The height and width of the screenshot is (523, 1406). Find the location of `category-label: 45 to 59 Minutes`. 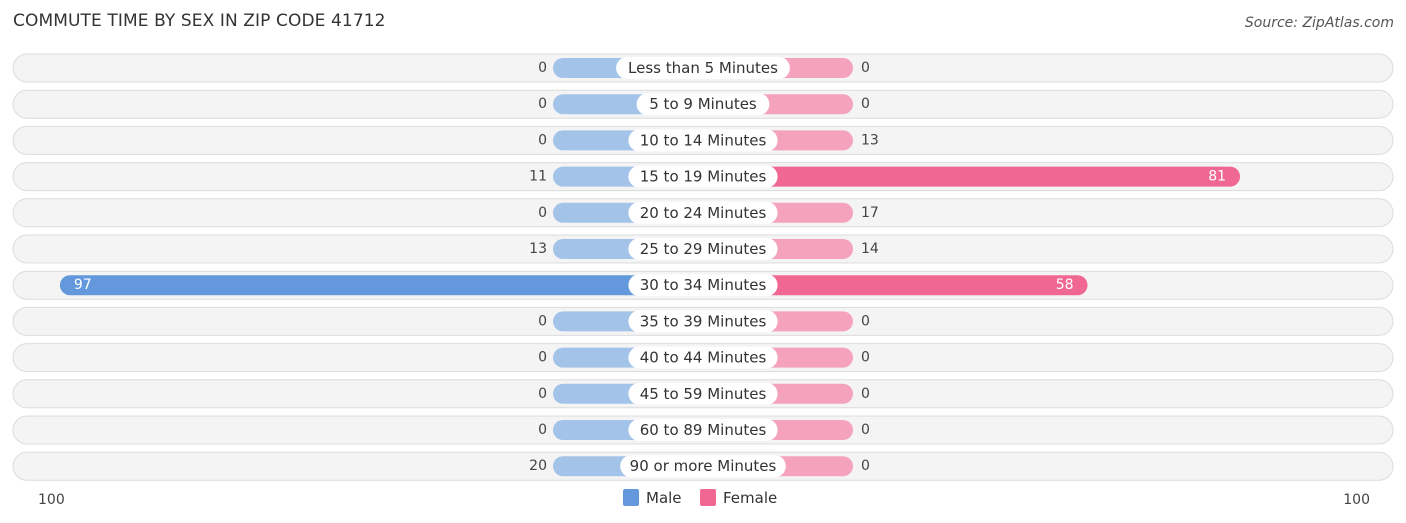

category-label: 45 to 59 Minutes is located at coordinates (703, 394).